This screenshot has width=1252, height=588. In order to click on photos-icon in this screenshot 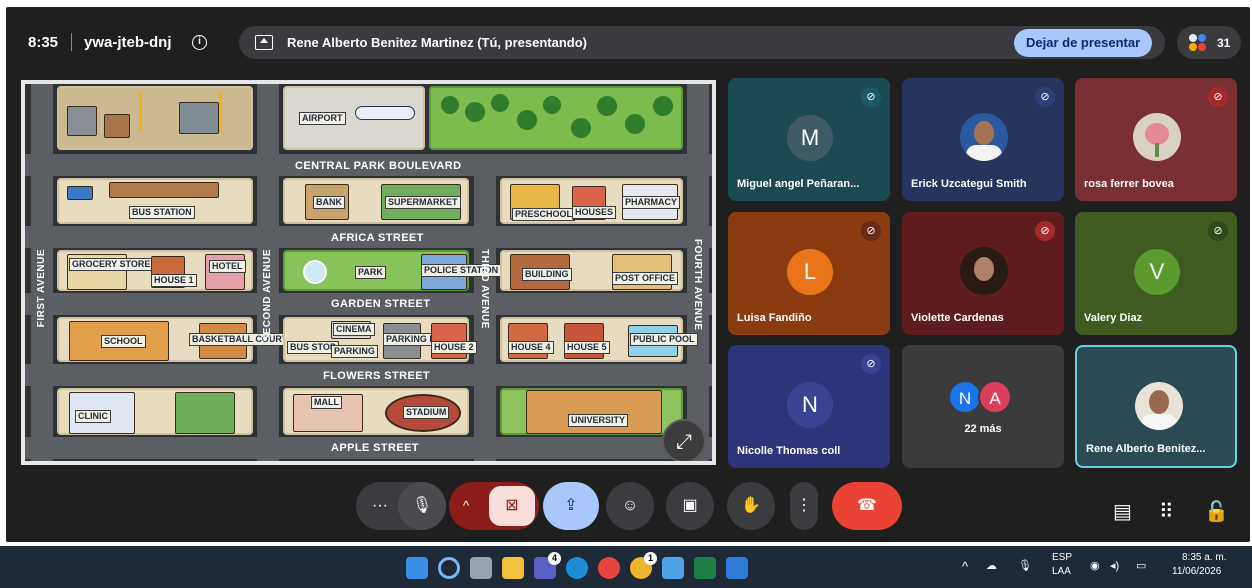, I will do `click(737, 568)`.